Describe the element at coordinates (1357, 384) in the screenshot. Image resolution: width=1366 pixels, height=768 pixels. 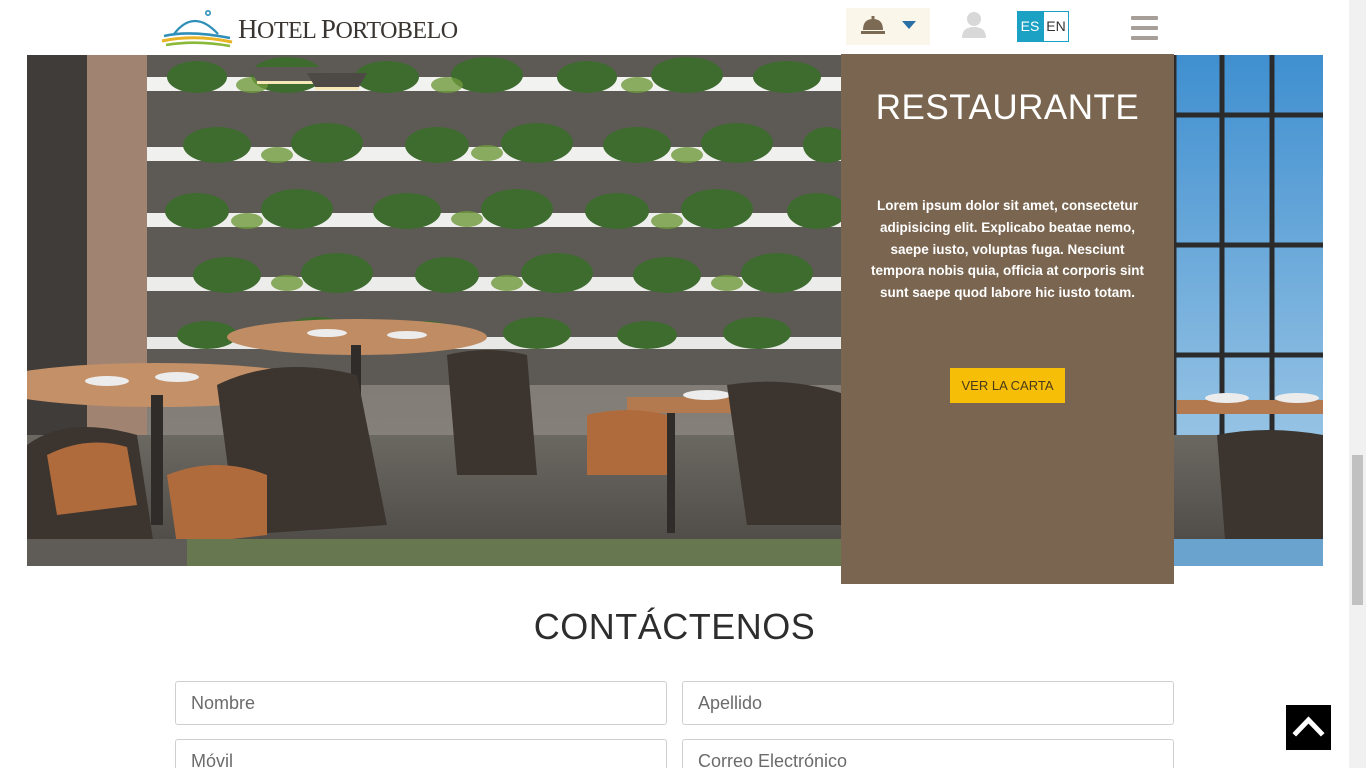
I see `page-scrollbar` at that location.